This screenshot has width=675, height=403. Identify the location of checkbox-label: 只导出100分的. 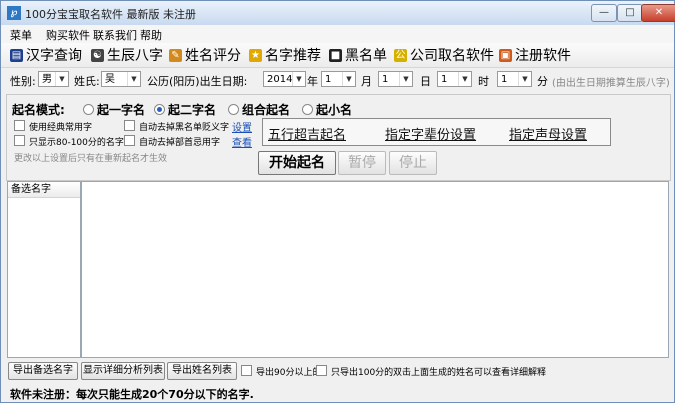
(362, 373).